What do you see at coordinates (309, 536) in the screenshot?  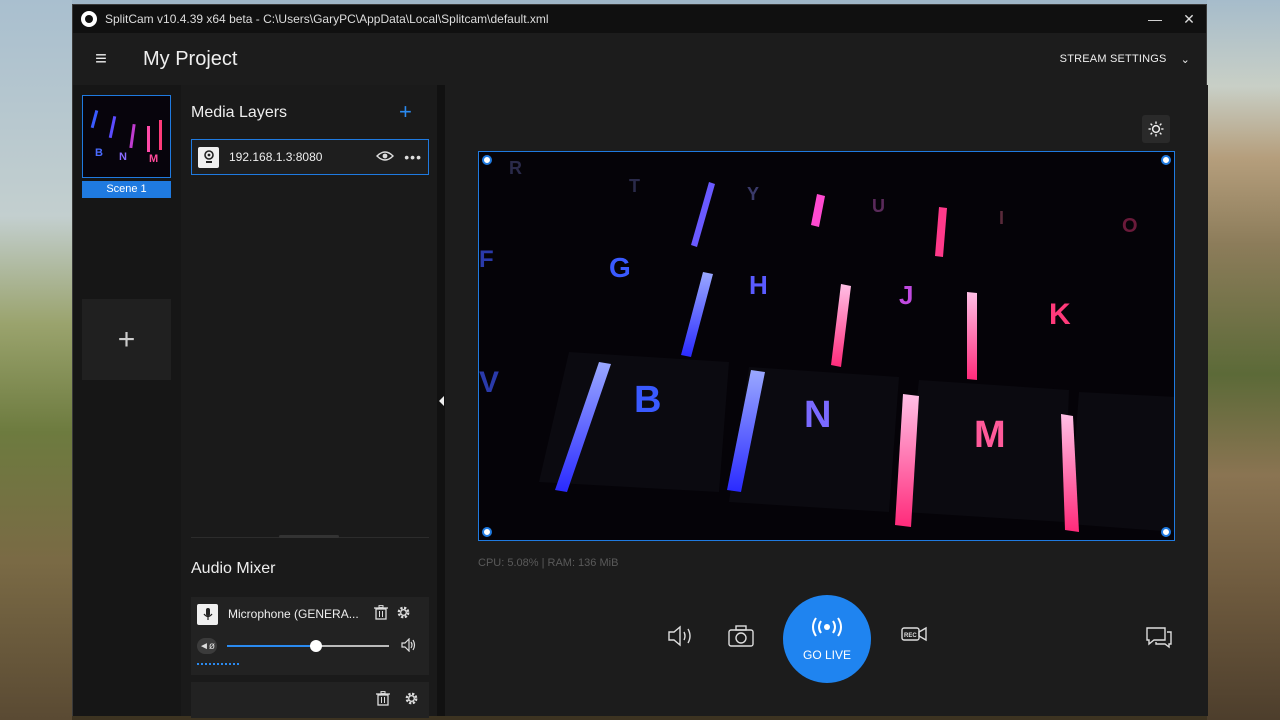 I see `divider-grip-handle` at bounding box center [309, 536].